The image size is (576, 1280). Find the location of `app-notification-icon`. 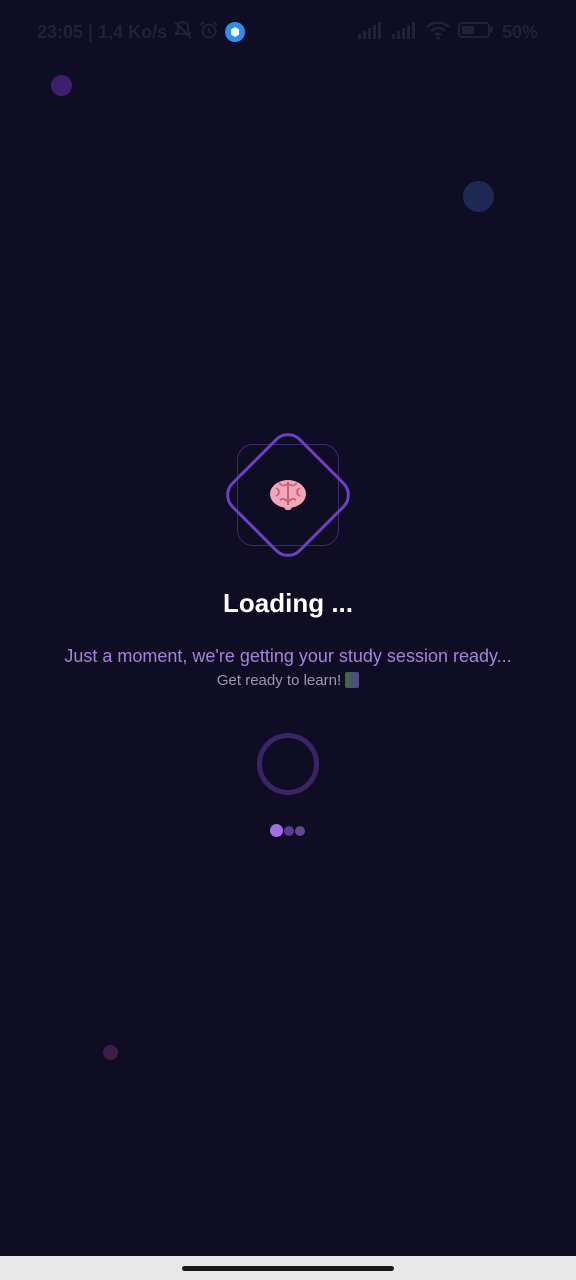

app-notification-icon is located at coordinates (235, 32).